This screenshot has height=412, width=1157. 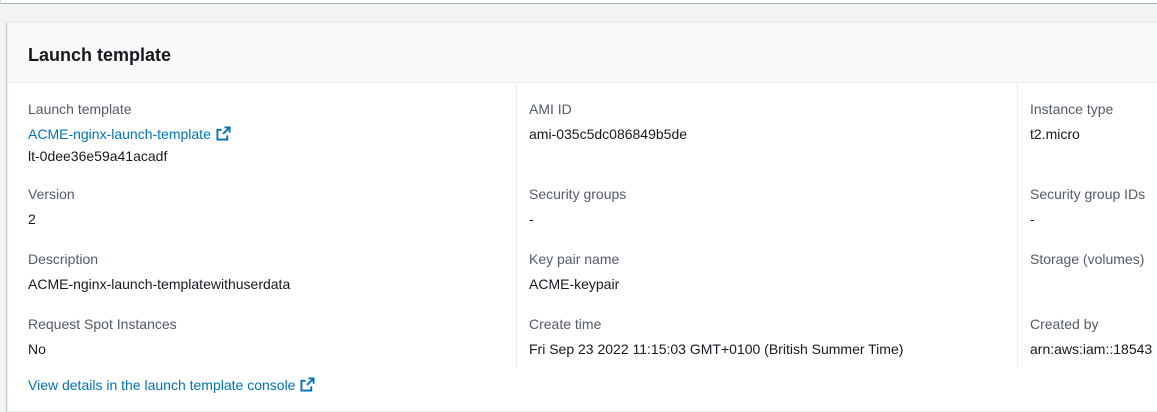 What do you see at coordinates (565, 324) in the screenshot?
I see `create-time-label: Create time` at bounding box center [565, 324].